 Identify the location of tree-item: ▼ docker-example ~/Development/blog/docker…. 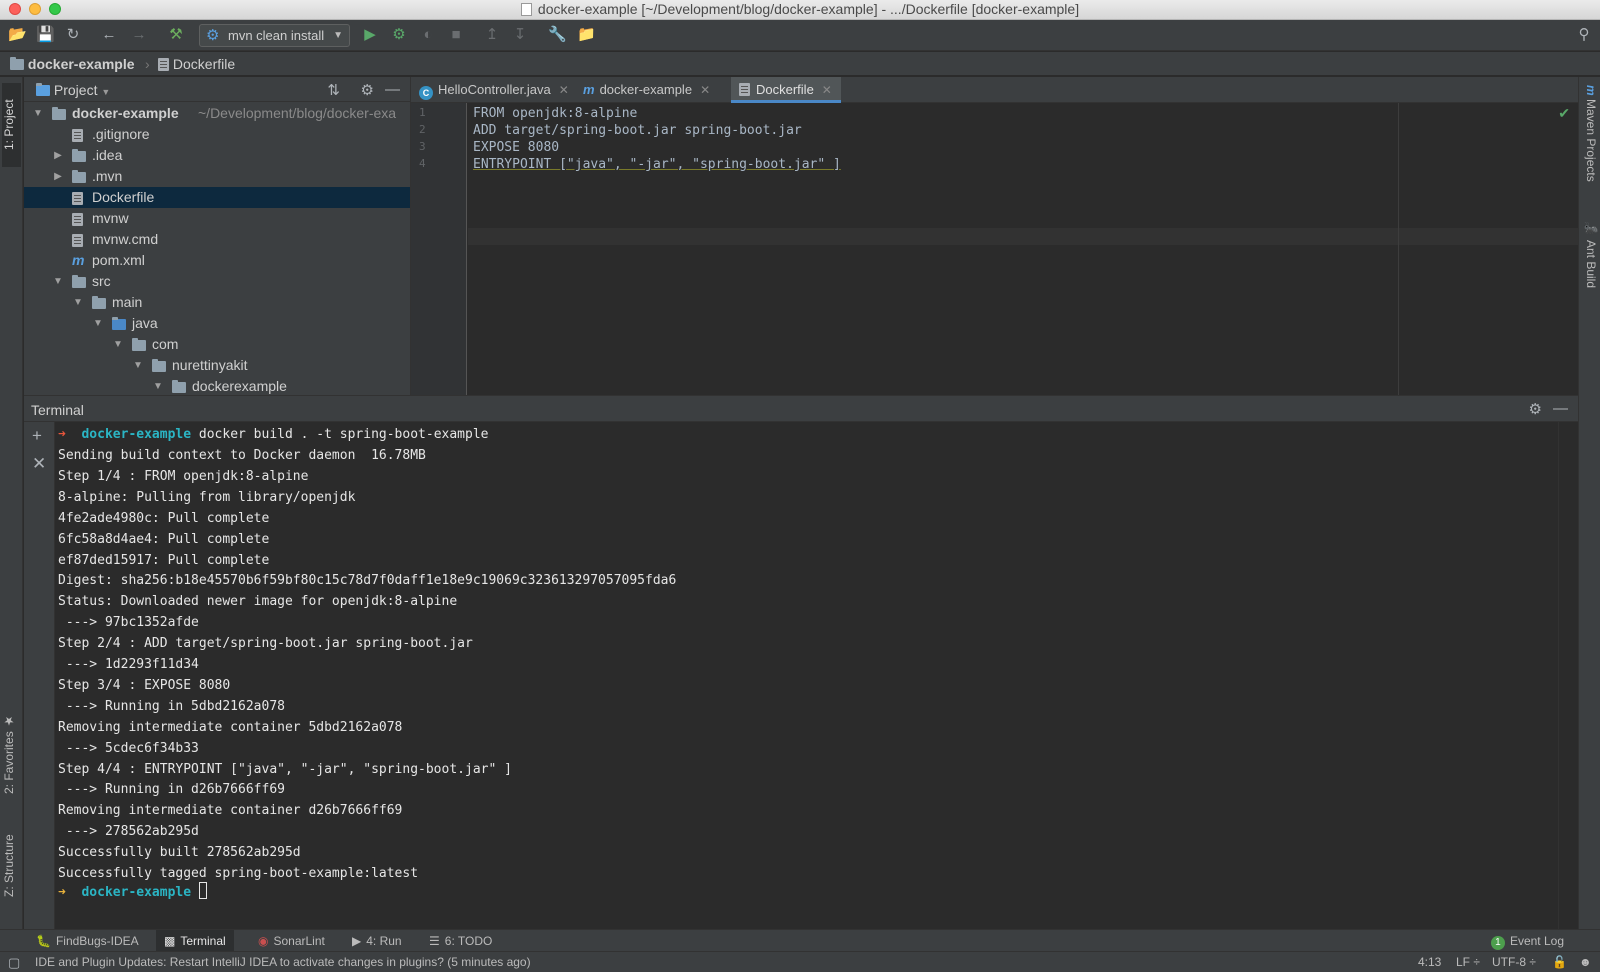
(217, 113).